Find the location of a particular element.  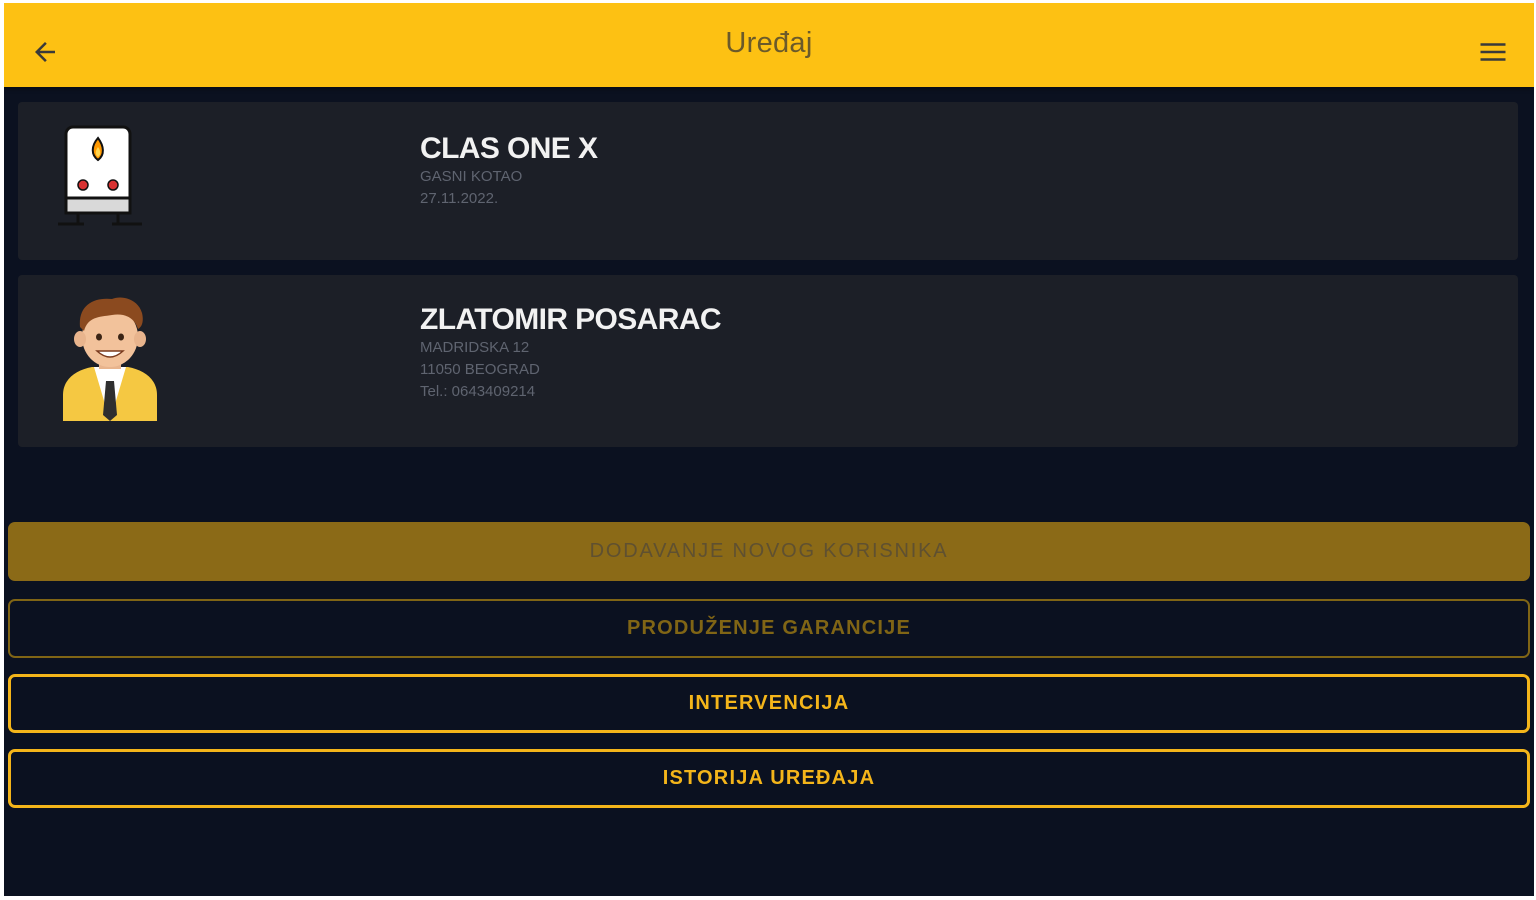

menu-button is located at coordinates (1493, 52).